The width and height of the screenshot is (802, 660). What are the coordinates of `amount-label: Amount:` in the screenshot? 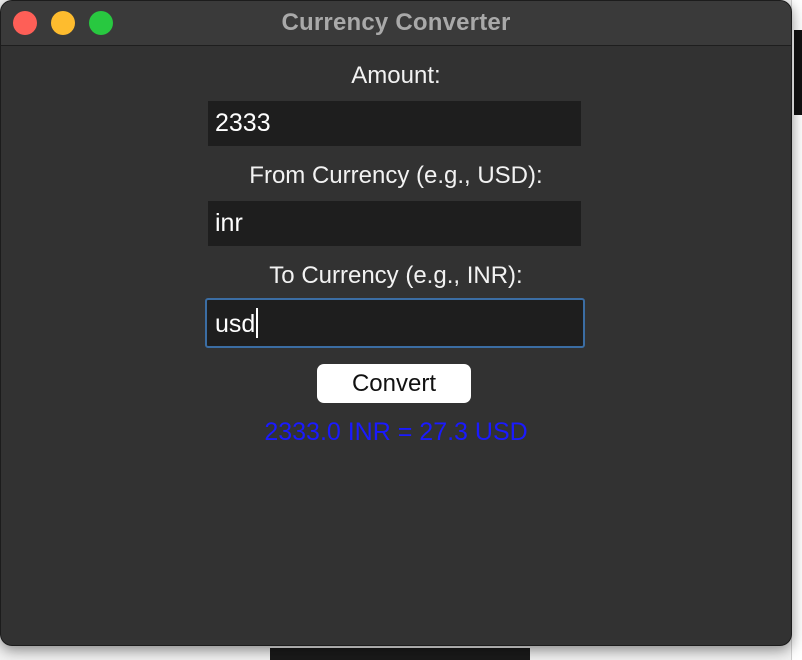 It's located at (396, 75).